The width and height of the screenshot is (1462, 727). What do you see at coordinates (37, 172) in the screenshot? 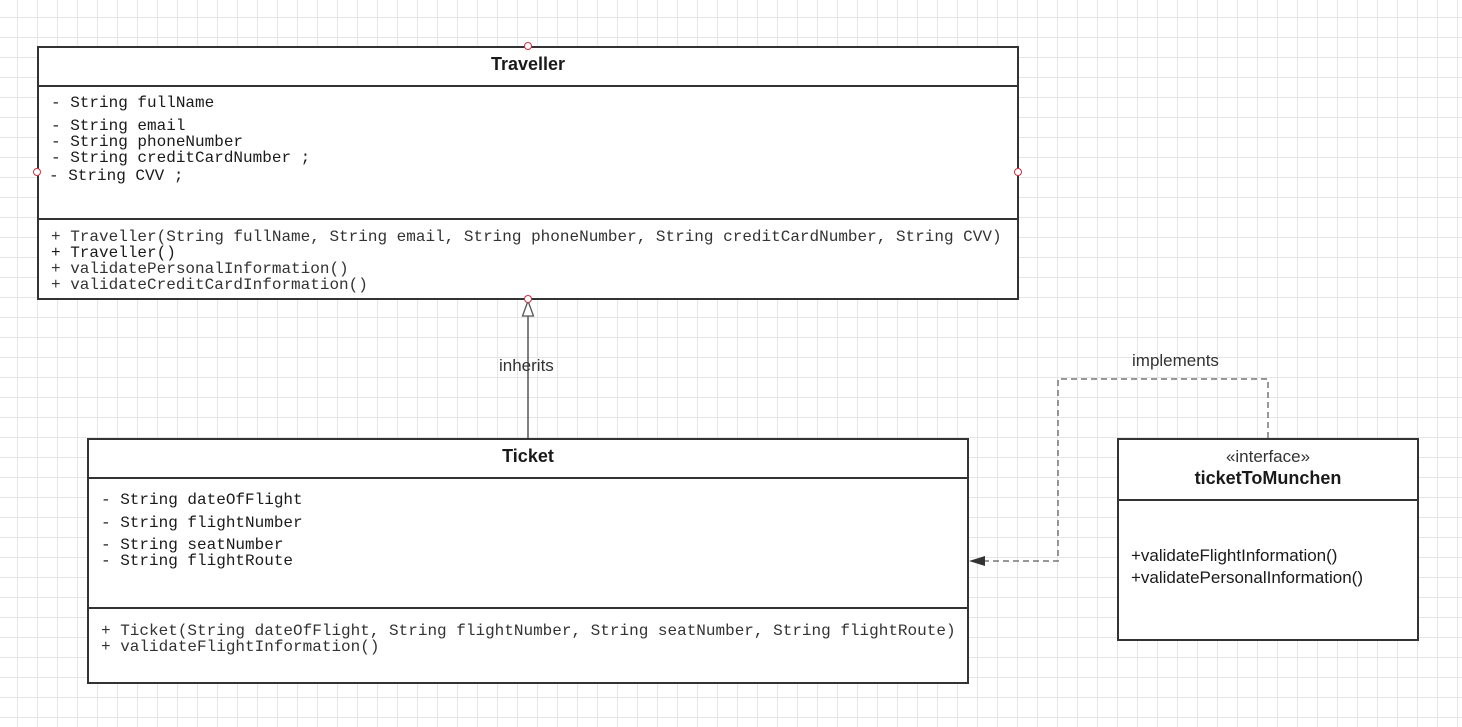
I see `resize-handle-left` at bounding box center [37, 172].